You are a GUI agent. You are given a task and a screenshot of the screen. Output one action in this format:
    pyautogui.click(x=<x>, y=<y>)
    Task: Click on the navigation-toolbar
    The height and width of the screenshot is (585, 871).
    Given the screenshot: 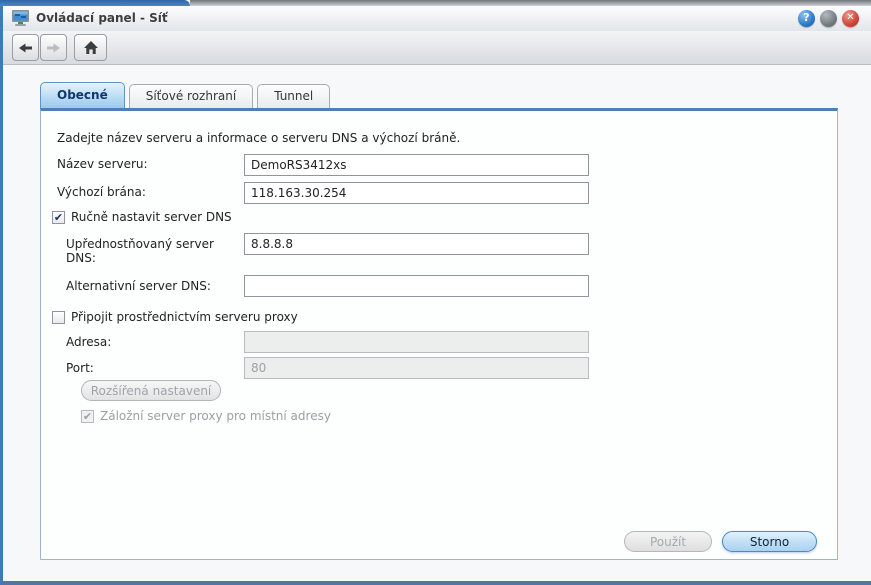 What is the action you would take?
    pyautogui.click(x=437, y=48)
    